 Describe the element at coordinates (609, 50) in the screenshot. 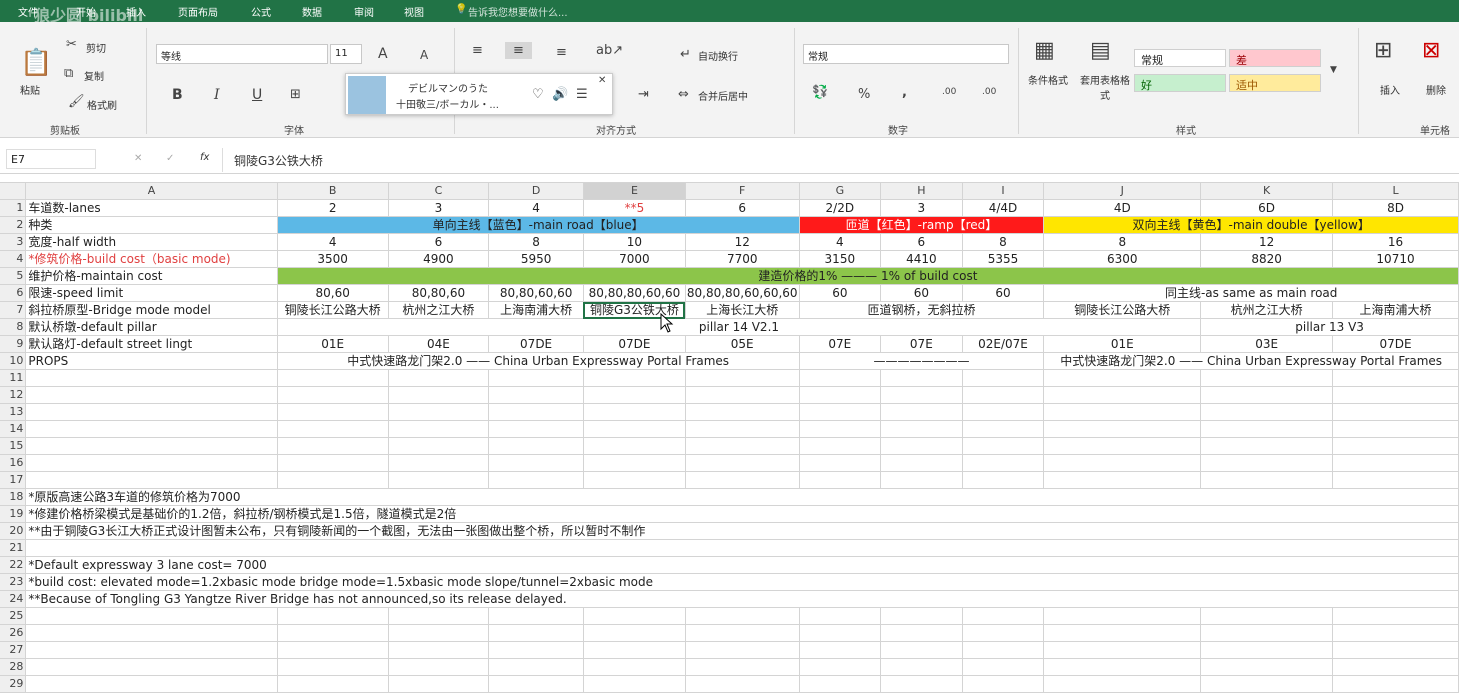

I see `orientation-icon: ab↗` at that location.